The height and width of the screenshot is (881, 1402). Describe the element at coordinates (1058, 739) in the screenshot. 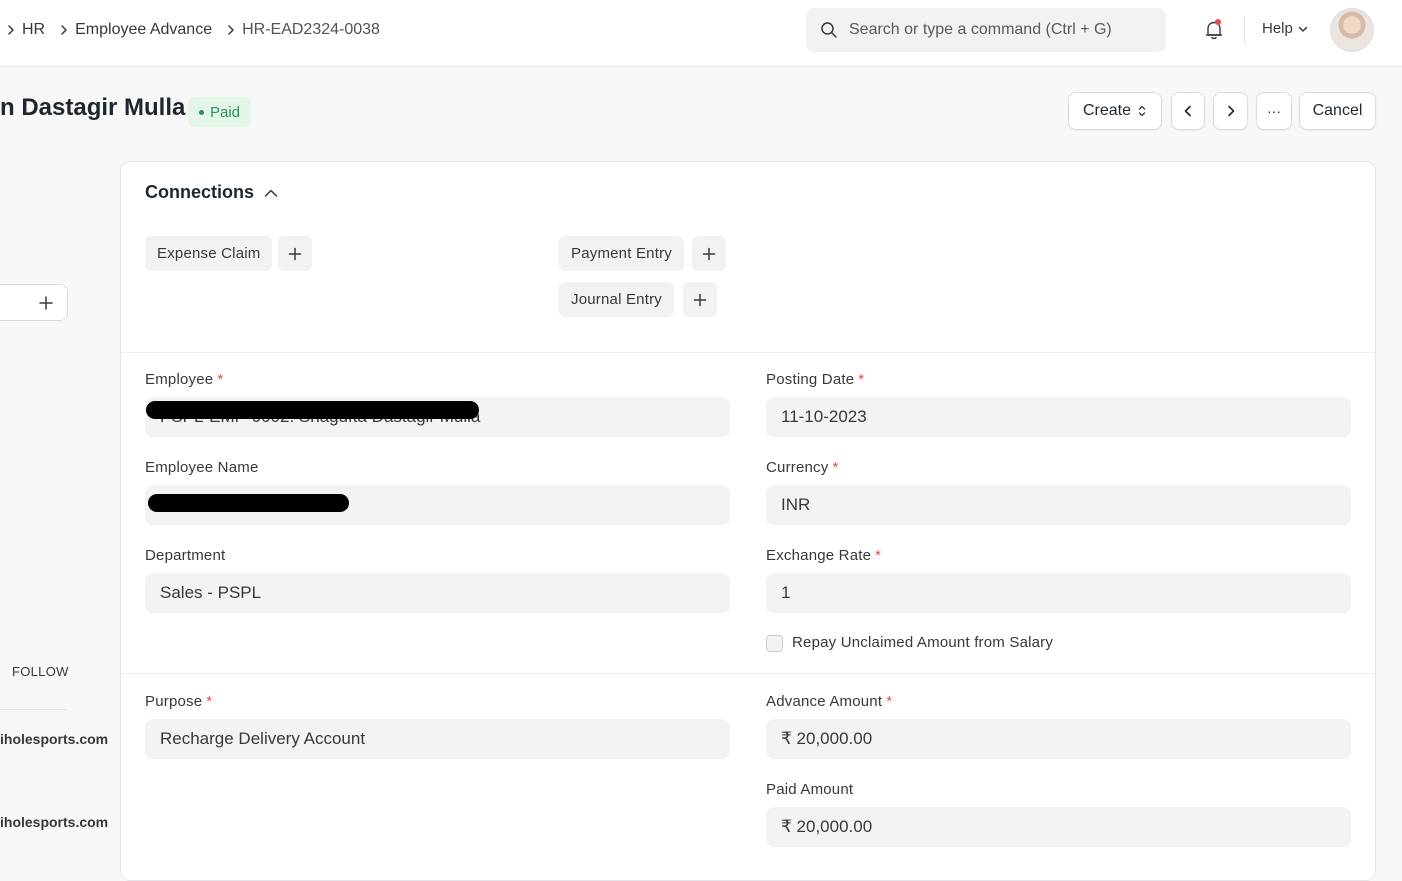

I see `advance-amount-field: ₹ 20,000.00` at that location.